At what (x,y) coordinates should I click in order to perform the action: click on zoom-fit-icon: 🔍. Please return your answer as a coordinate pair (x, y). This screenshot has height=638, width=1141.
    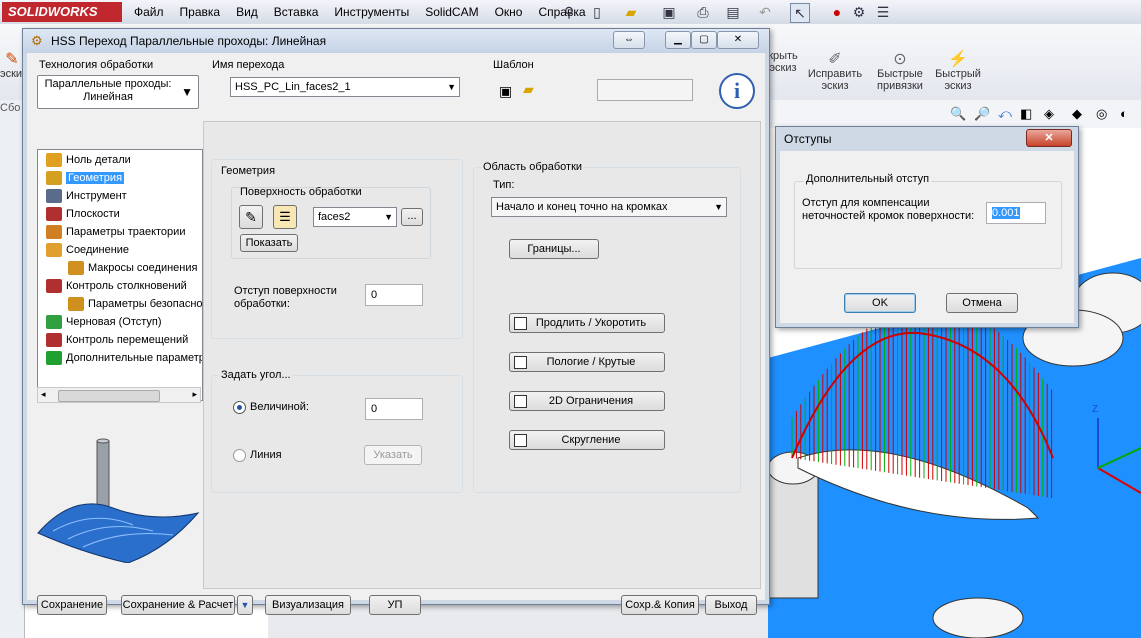
    Looking at the image, I should click on (958, 114).